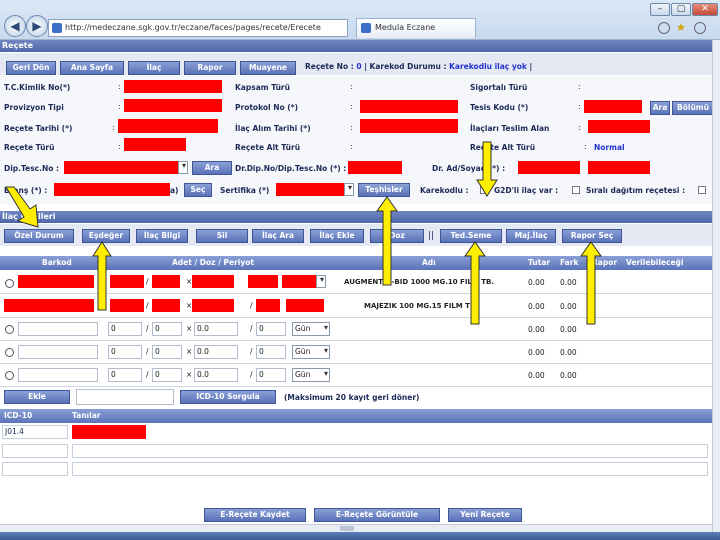 The width and height of the screenshot is (720, 540). I want to click on vertical-scrollbar, so click(716, 286).